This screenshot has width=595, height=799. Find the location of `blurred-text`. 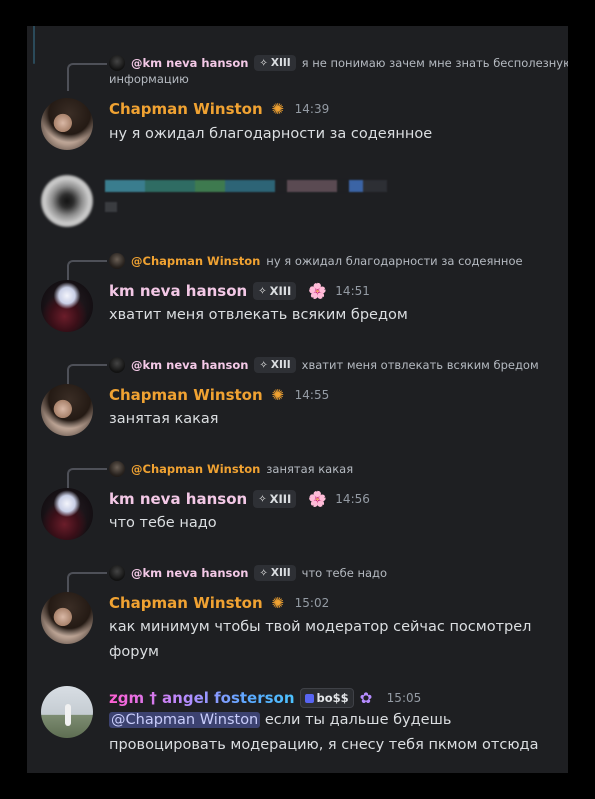

blurred-text is located at coordinates (111, 207).